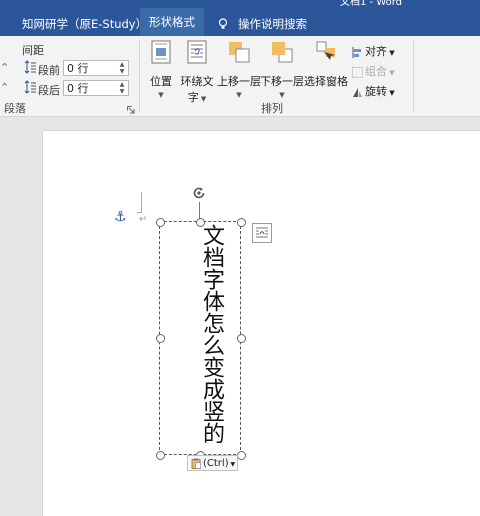  I want to click on space-after-input: 0 行 ▲ ▼, so click(96, 88).